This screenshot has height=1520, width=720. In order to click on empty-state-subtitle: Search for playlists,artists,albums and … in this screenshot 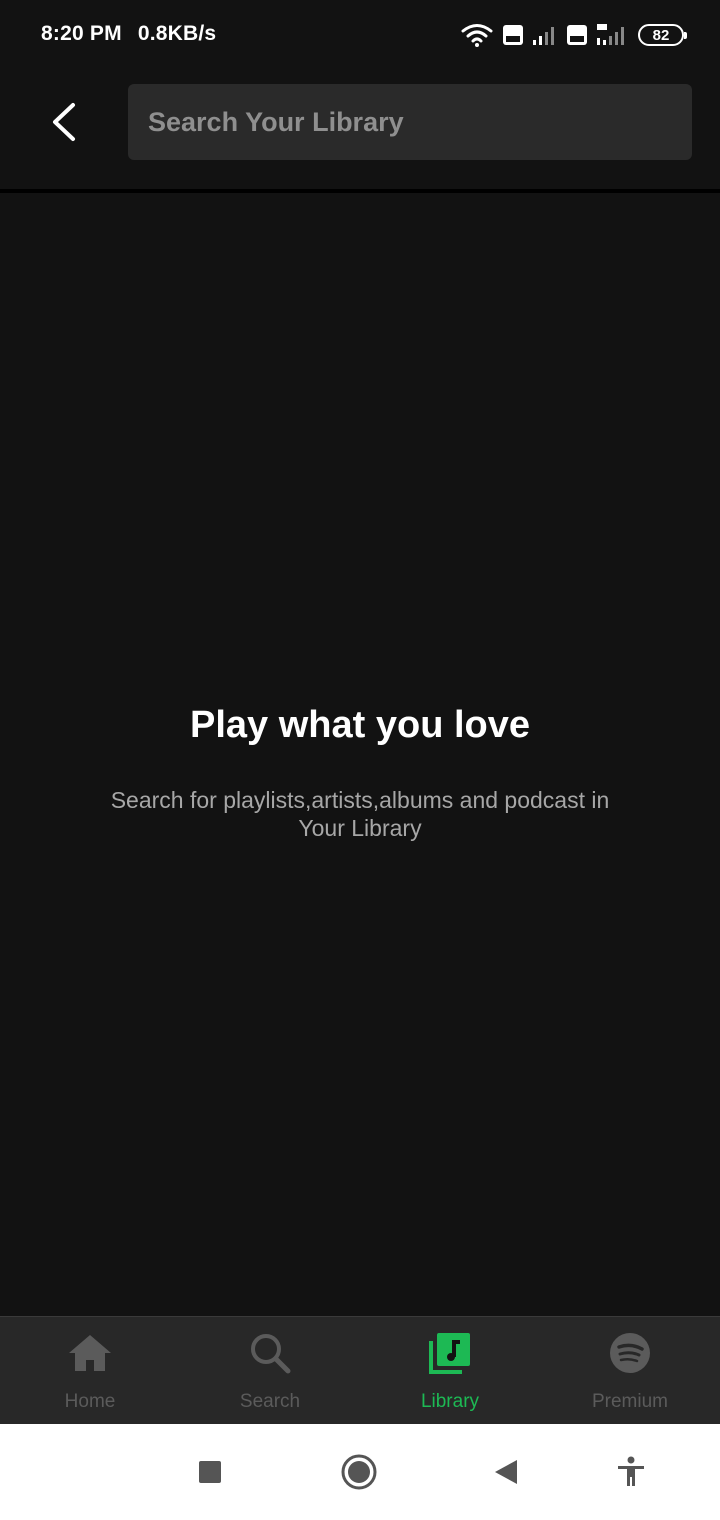, I will do `click(360, 814)`.